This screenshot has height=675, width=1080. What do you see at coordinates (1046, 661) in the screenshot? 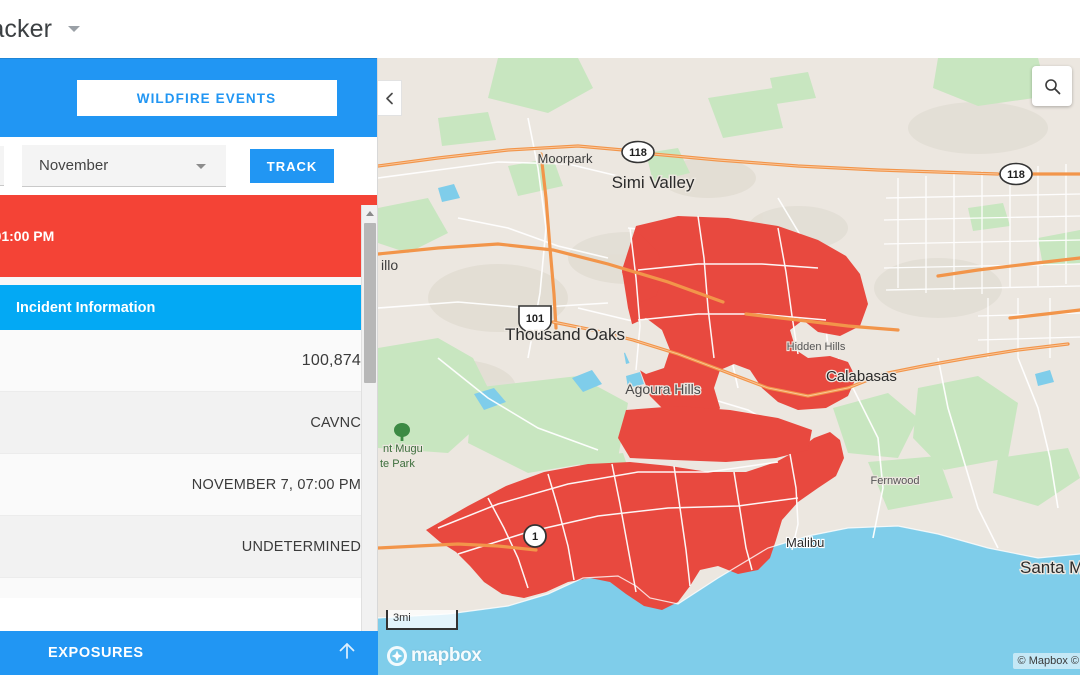
I see `map-attribution: © Mapbox ©` at bounding box center [1046, 661].